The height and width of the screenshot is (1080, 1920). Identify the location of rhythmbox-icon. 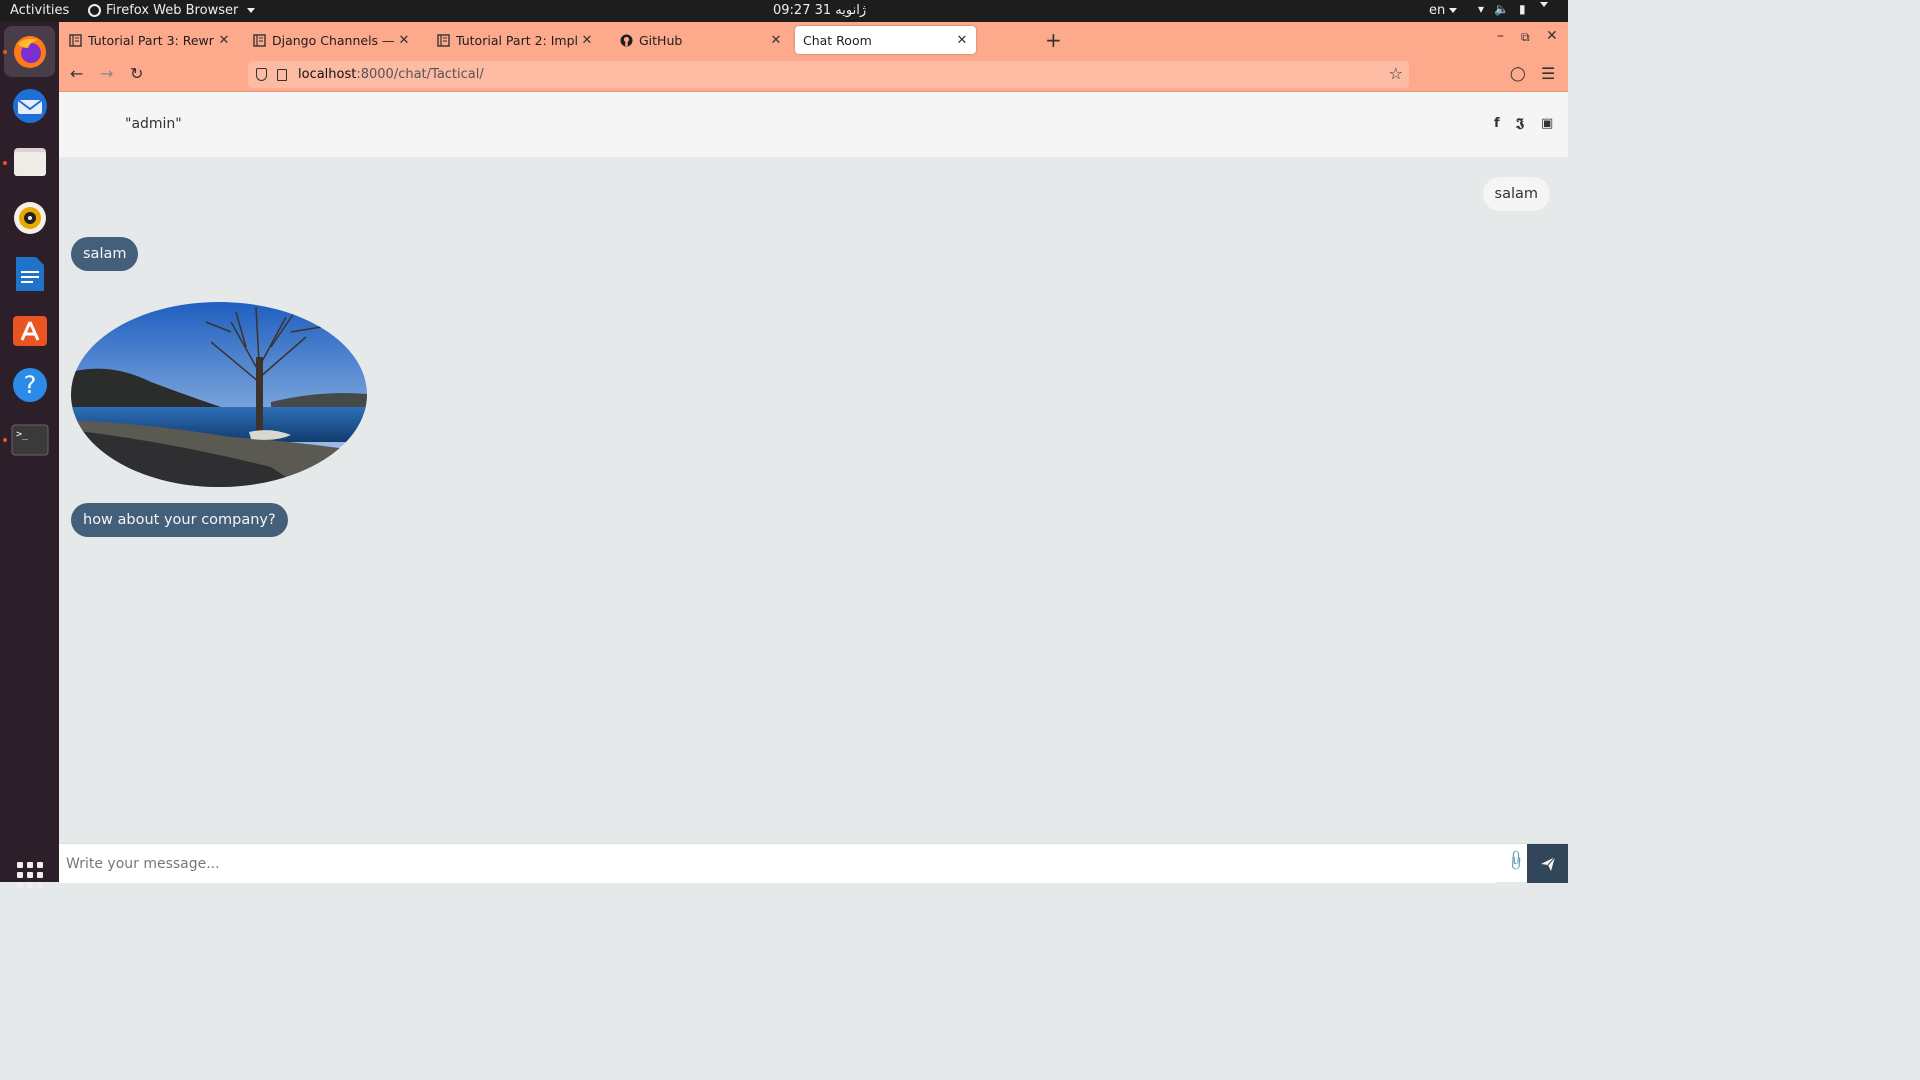
(29, 217).